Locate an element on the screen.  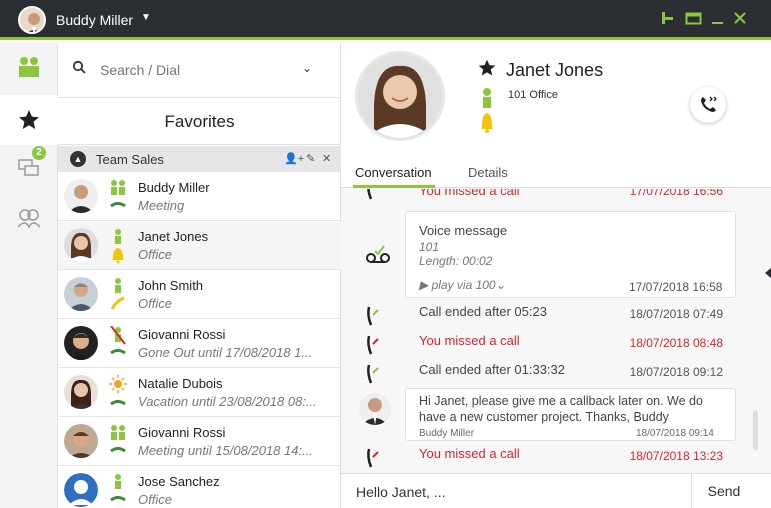
tab-details: Details is located at coordinates (488, 172).